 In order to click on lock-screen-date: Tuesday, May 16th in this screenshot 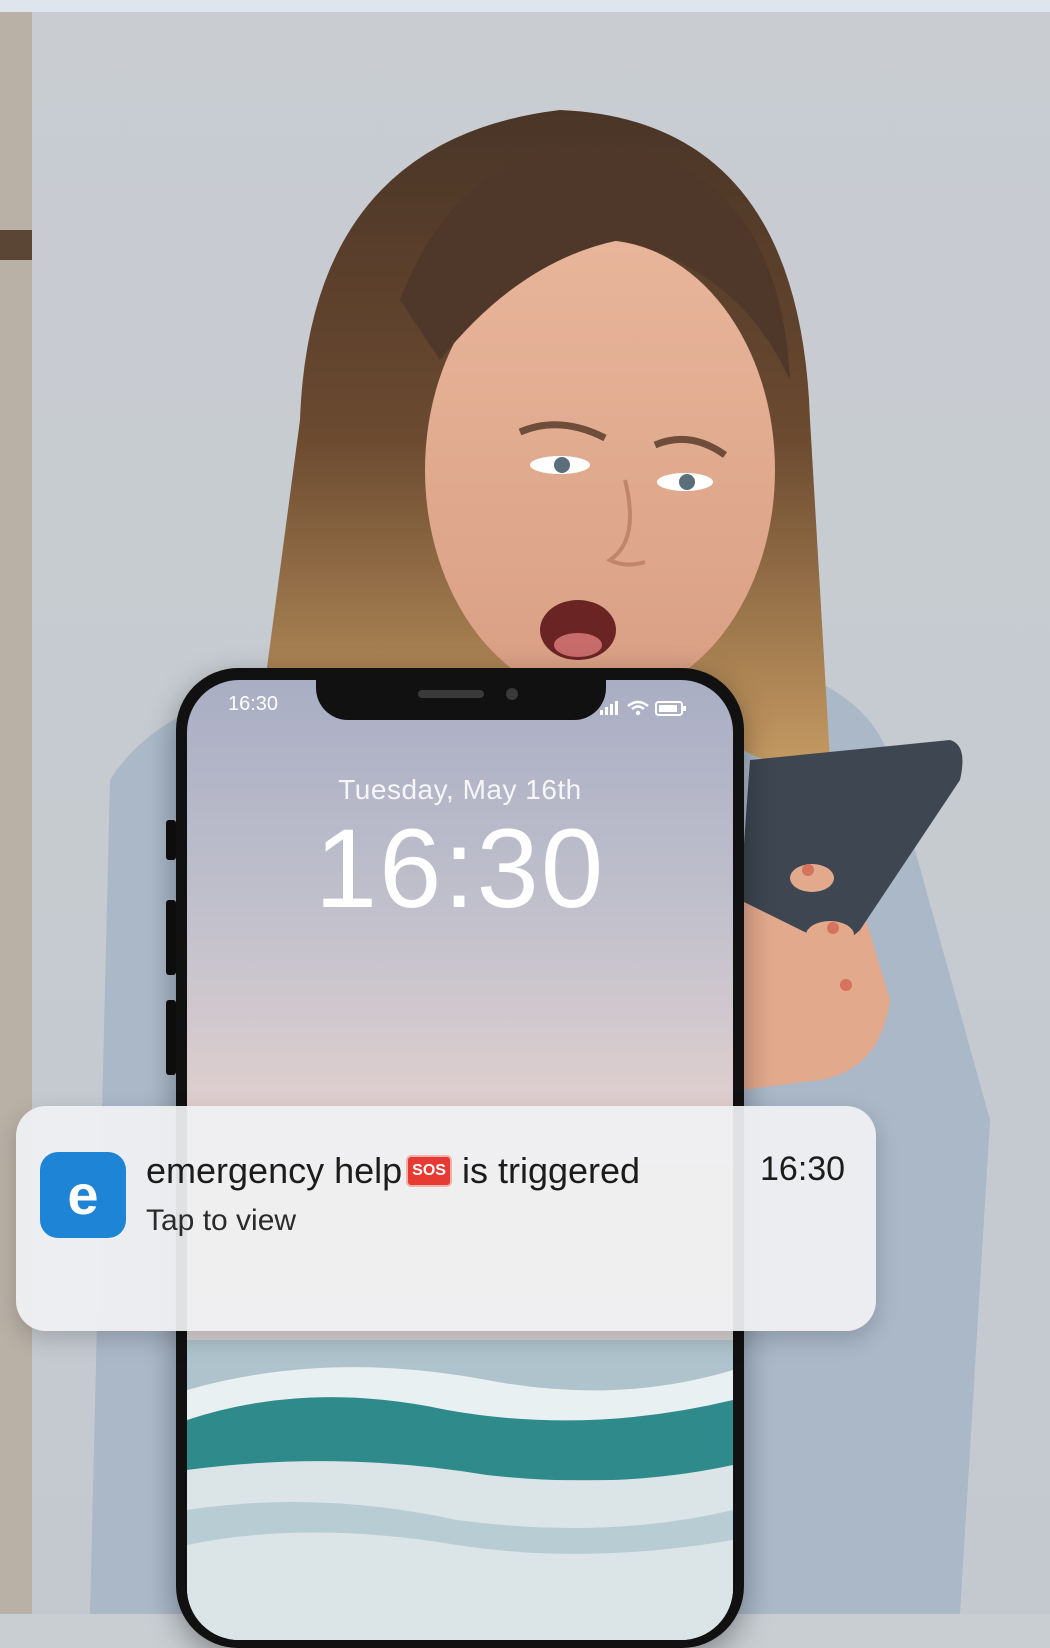, I will do `click(460, 789)`.